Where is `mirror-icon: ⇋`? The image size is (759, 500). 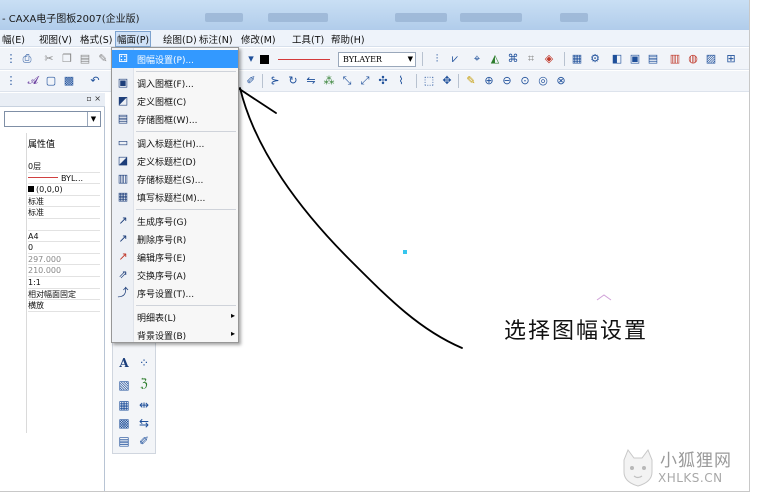 mirror-icon: ⇋ is located at coordinates (311, 81).